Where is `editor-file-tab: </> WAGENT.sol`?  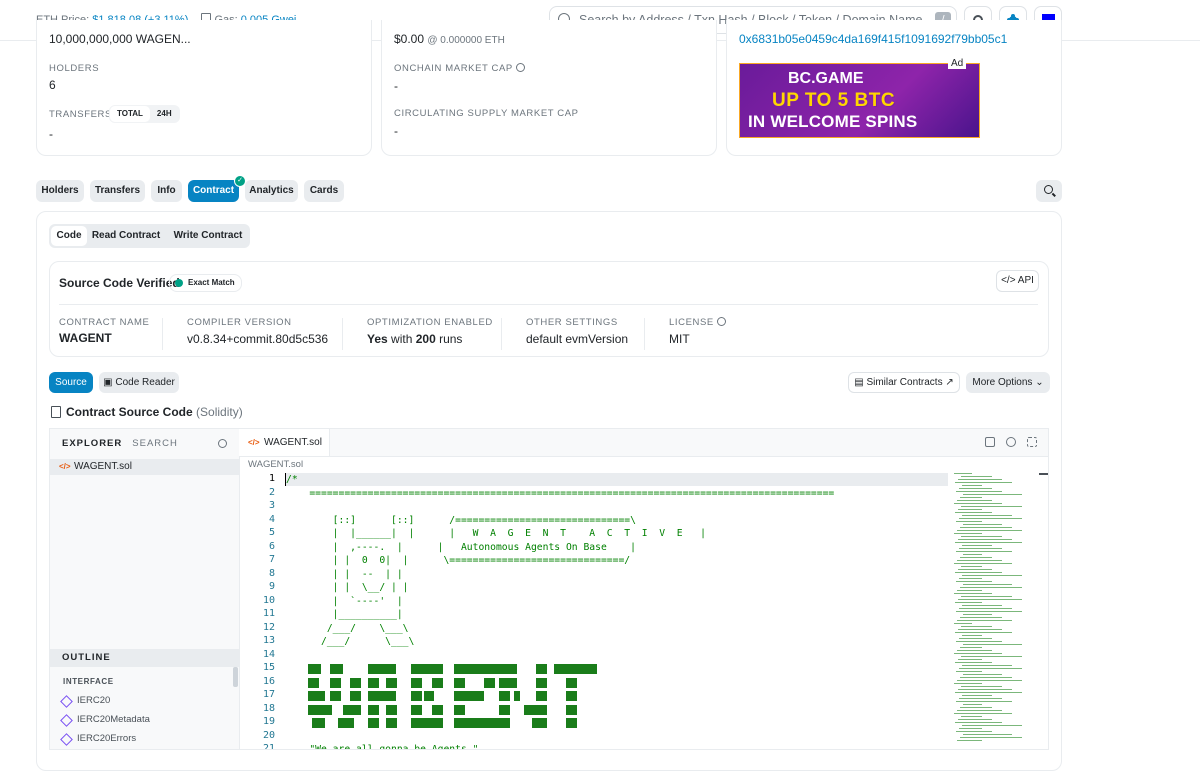
editor-file-tab: </> WAGENT.sol is located at coordinates (284, 442).